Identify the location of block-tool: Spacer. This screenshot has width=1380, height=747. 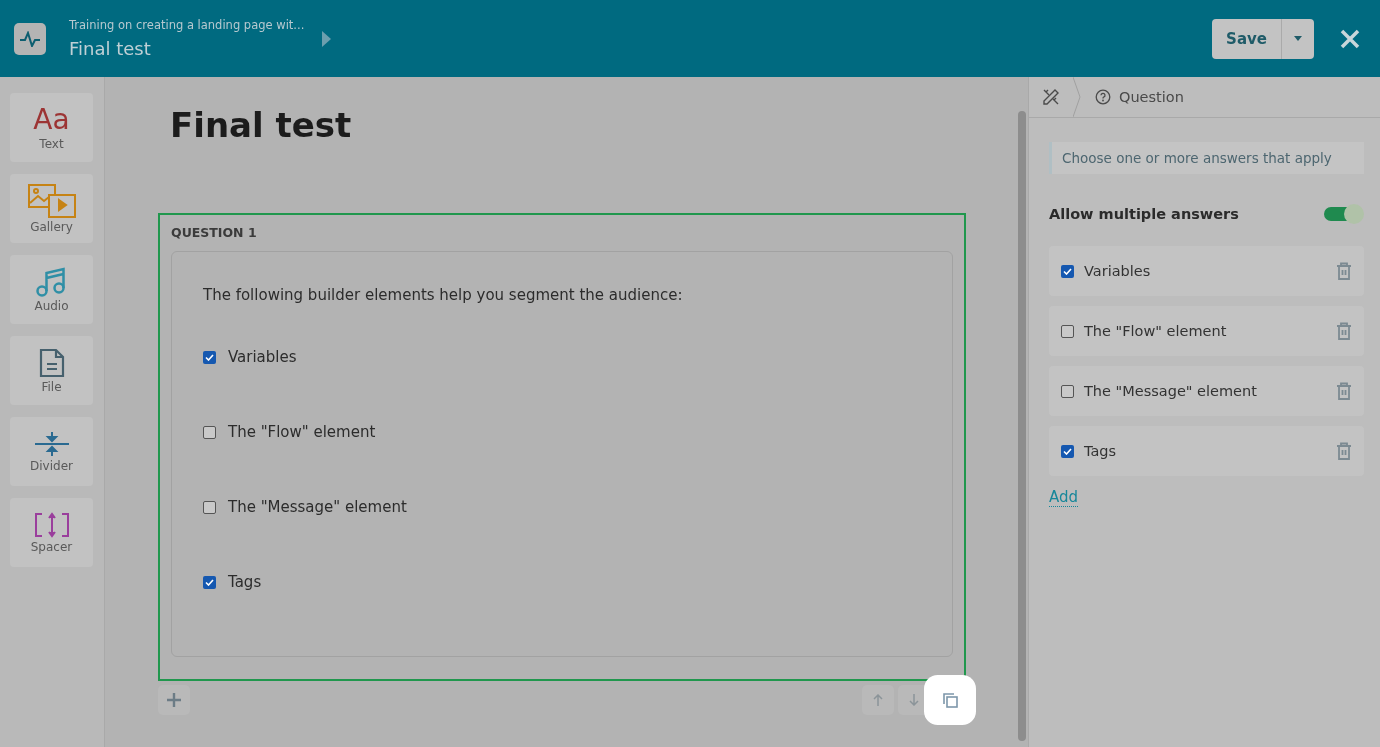
(51, 532).